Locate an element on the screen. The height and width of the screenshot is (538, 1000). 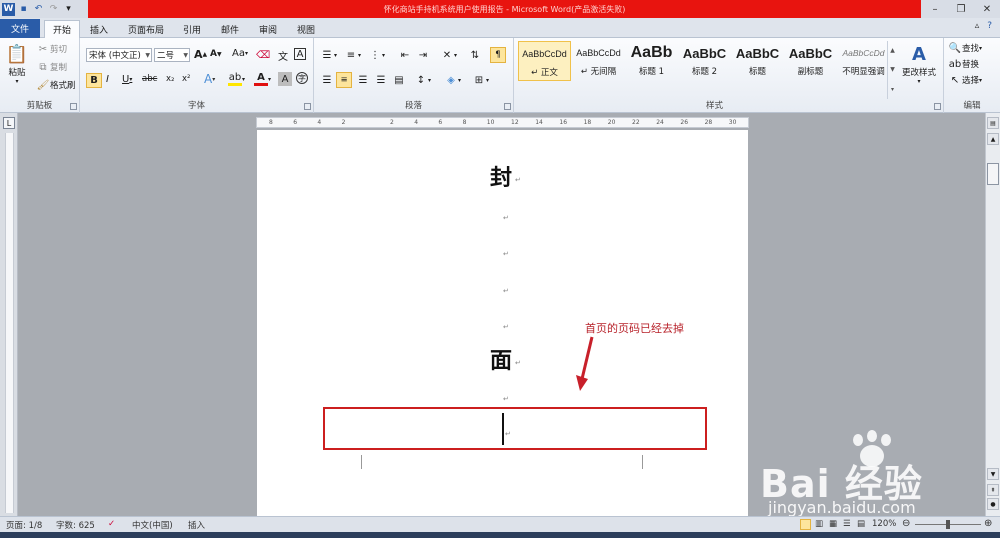
proofing-icon: ✓ is located at coordinates (111, 524).